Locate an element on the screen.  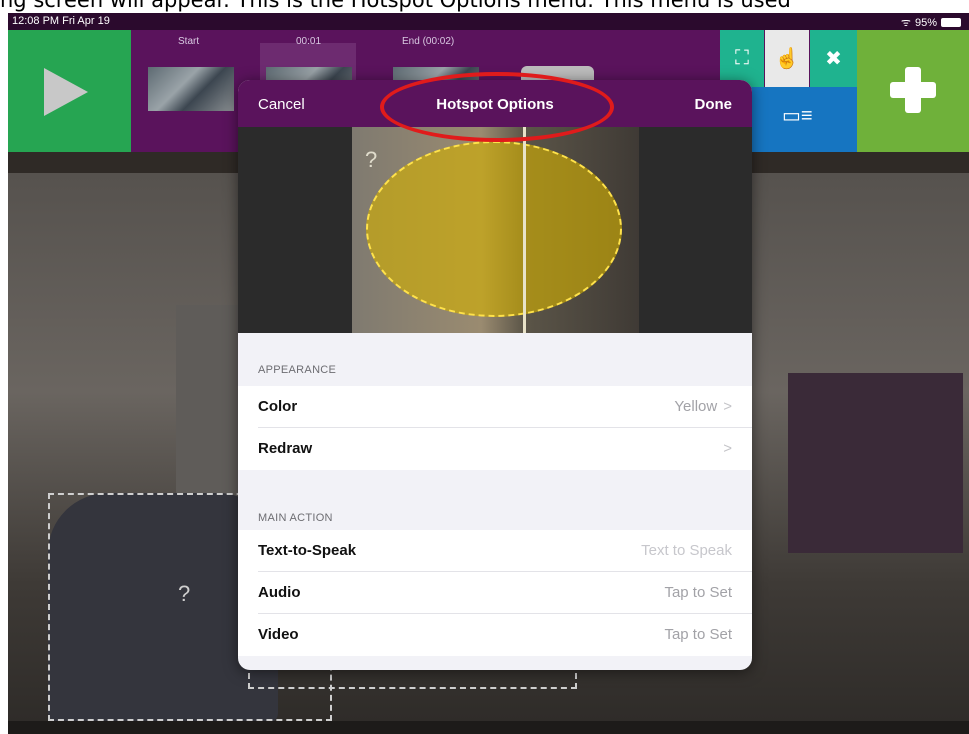
status-bar: 12:08 PM Fri Apr 19 ᯤ 95% is located at coordinates (488, 21).